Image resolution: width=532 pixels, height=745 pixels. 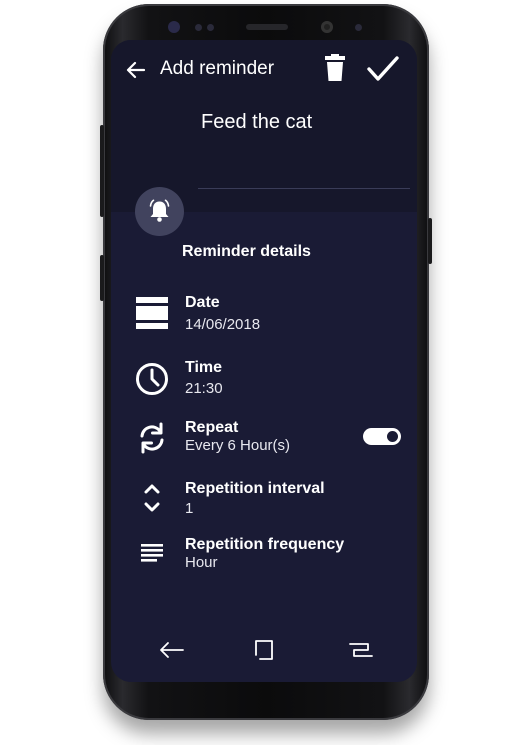 What do you see at coordinates (204, 367) in the screenshot?
I see `time-label: Time` at bounding box center [204, 367].